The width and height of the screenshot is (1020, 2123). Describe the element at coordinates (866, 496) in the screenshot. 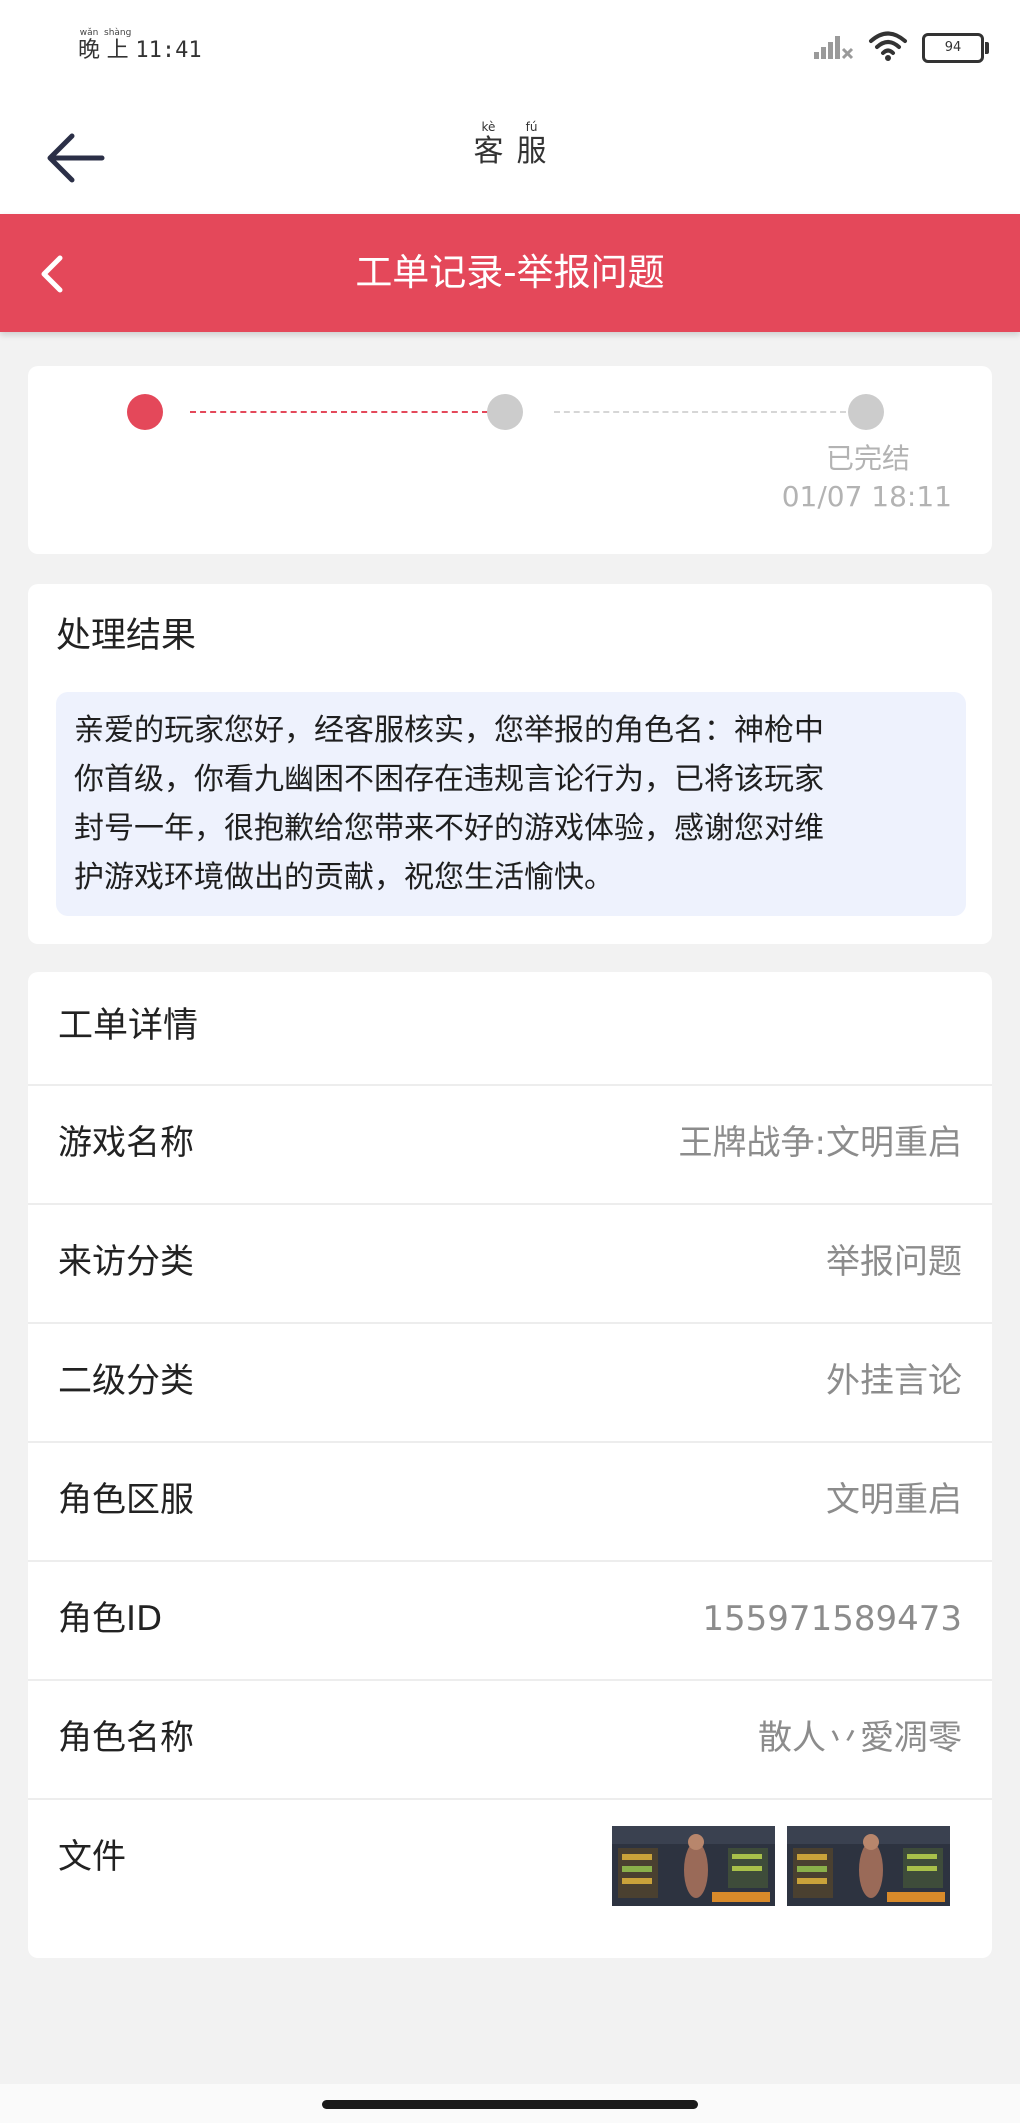

I see `step-time: 01/07 18:11` at that location.